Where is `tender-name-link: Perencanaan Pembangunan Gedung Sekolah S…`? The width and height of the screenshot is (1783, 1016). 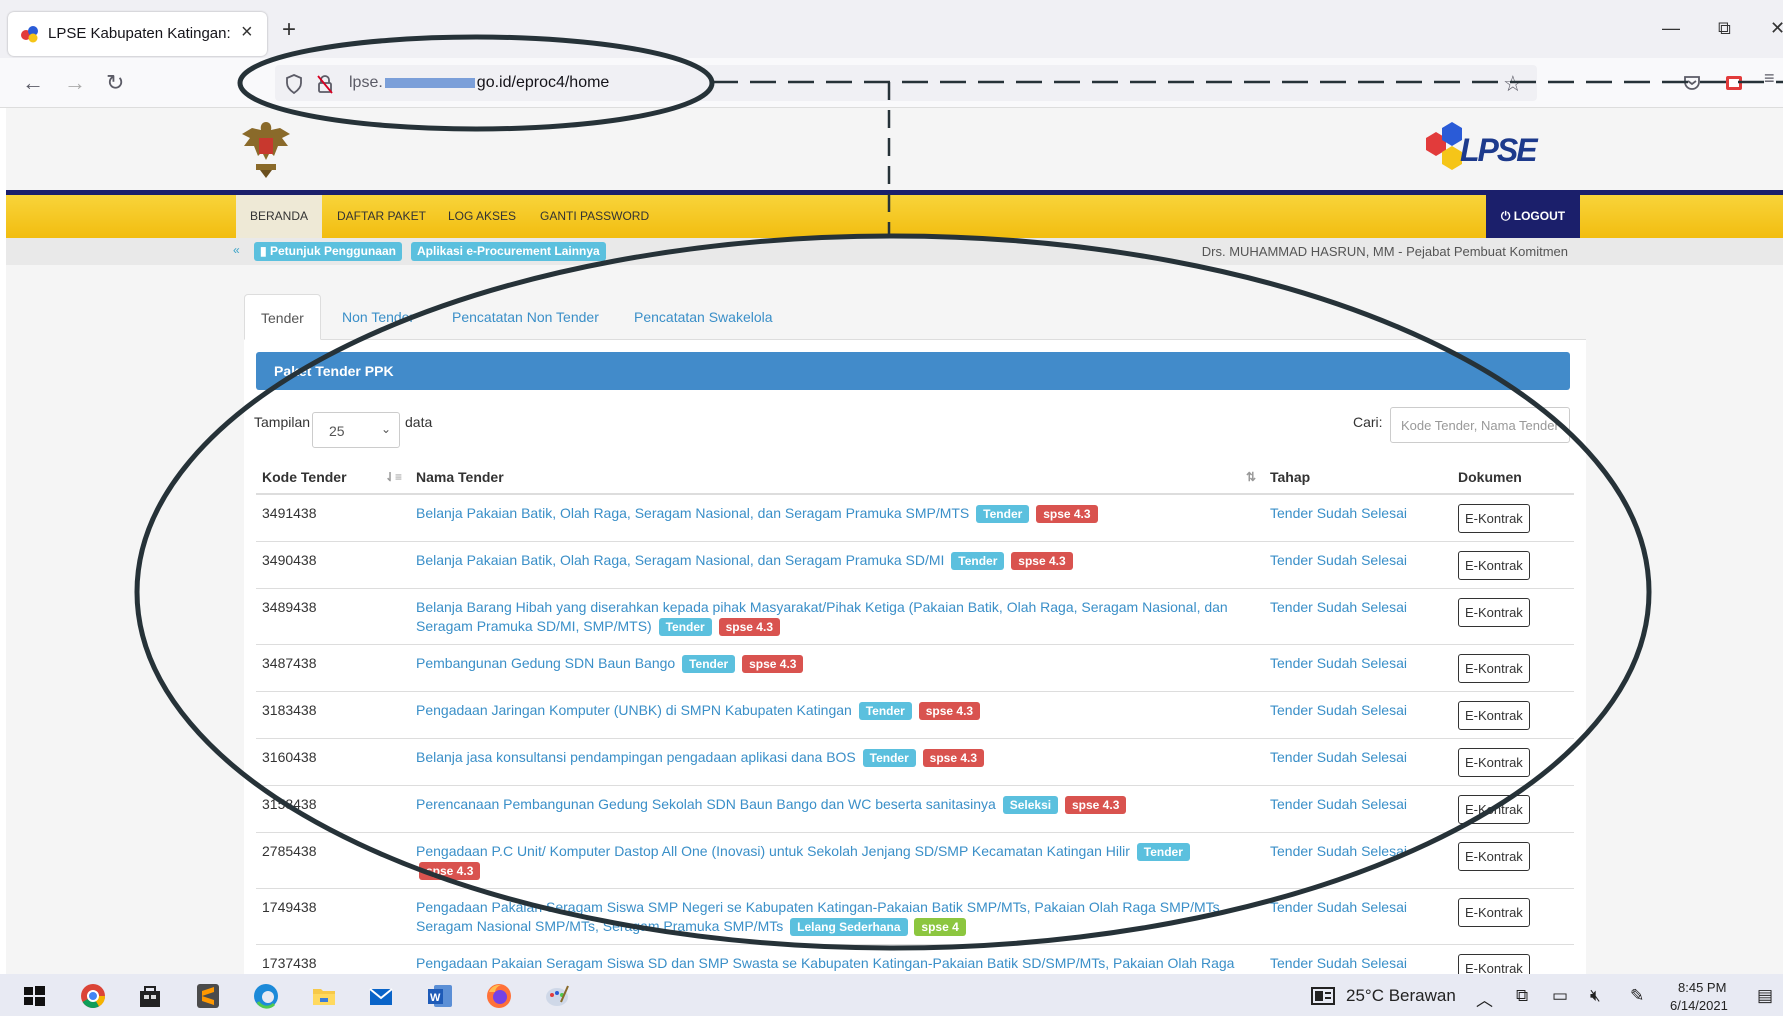 tender-name-link: Perencanaan Pembangunan Gedung Sekolah S… is located at coordinates (706, 804).